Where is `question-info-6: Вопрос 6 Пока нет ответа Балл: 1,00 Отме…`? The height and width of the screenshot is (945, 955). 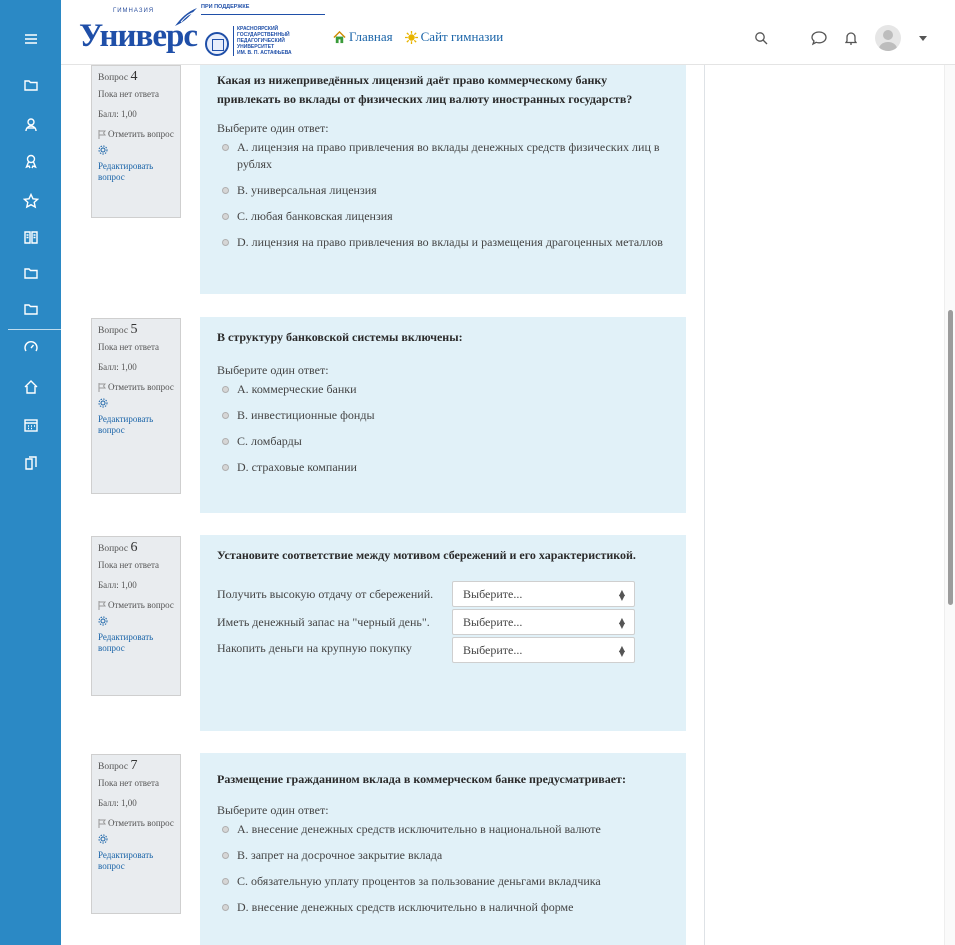
question-info-6: Вопрос 6 Пока нет ответа Балл: 1,00 Отме… is located at coordinates (136, 616).